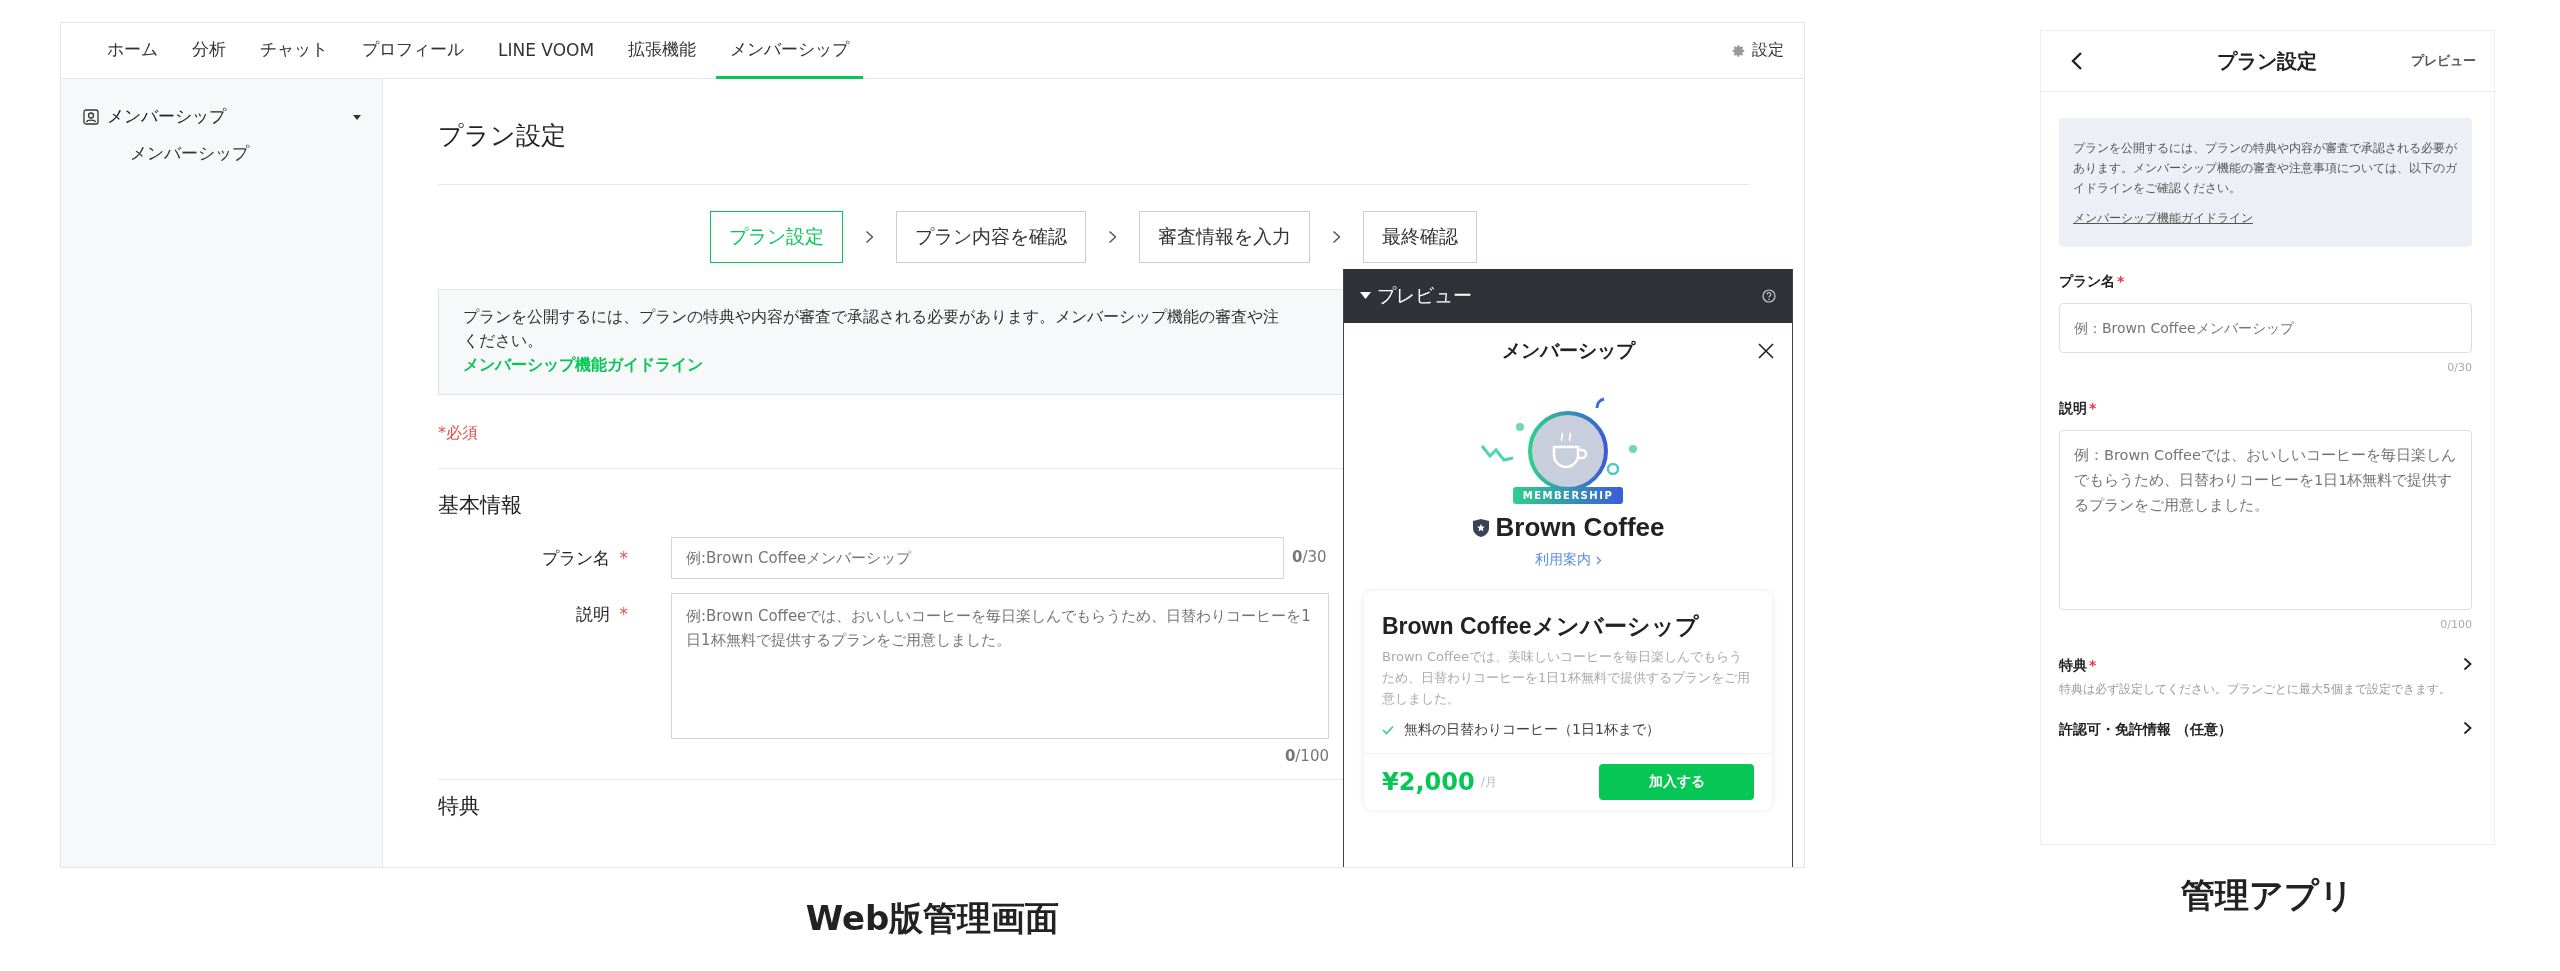  Describe the element at coordinates (132, 51) in the screenshot. I see `nav-tab: ホーム` at that location.